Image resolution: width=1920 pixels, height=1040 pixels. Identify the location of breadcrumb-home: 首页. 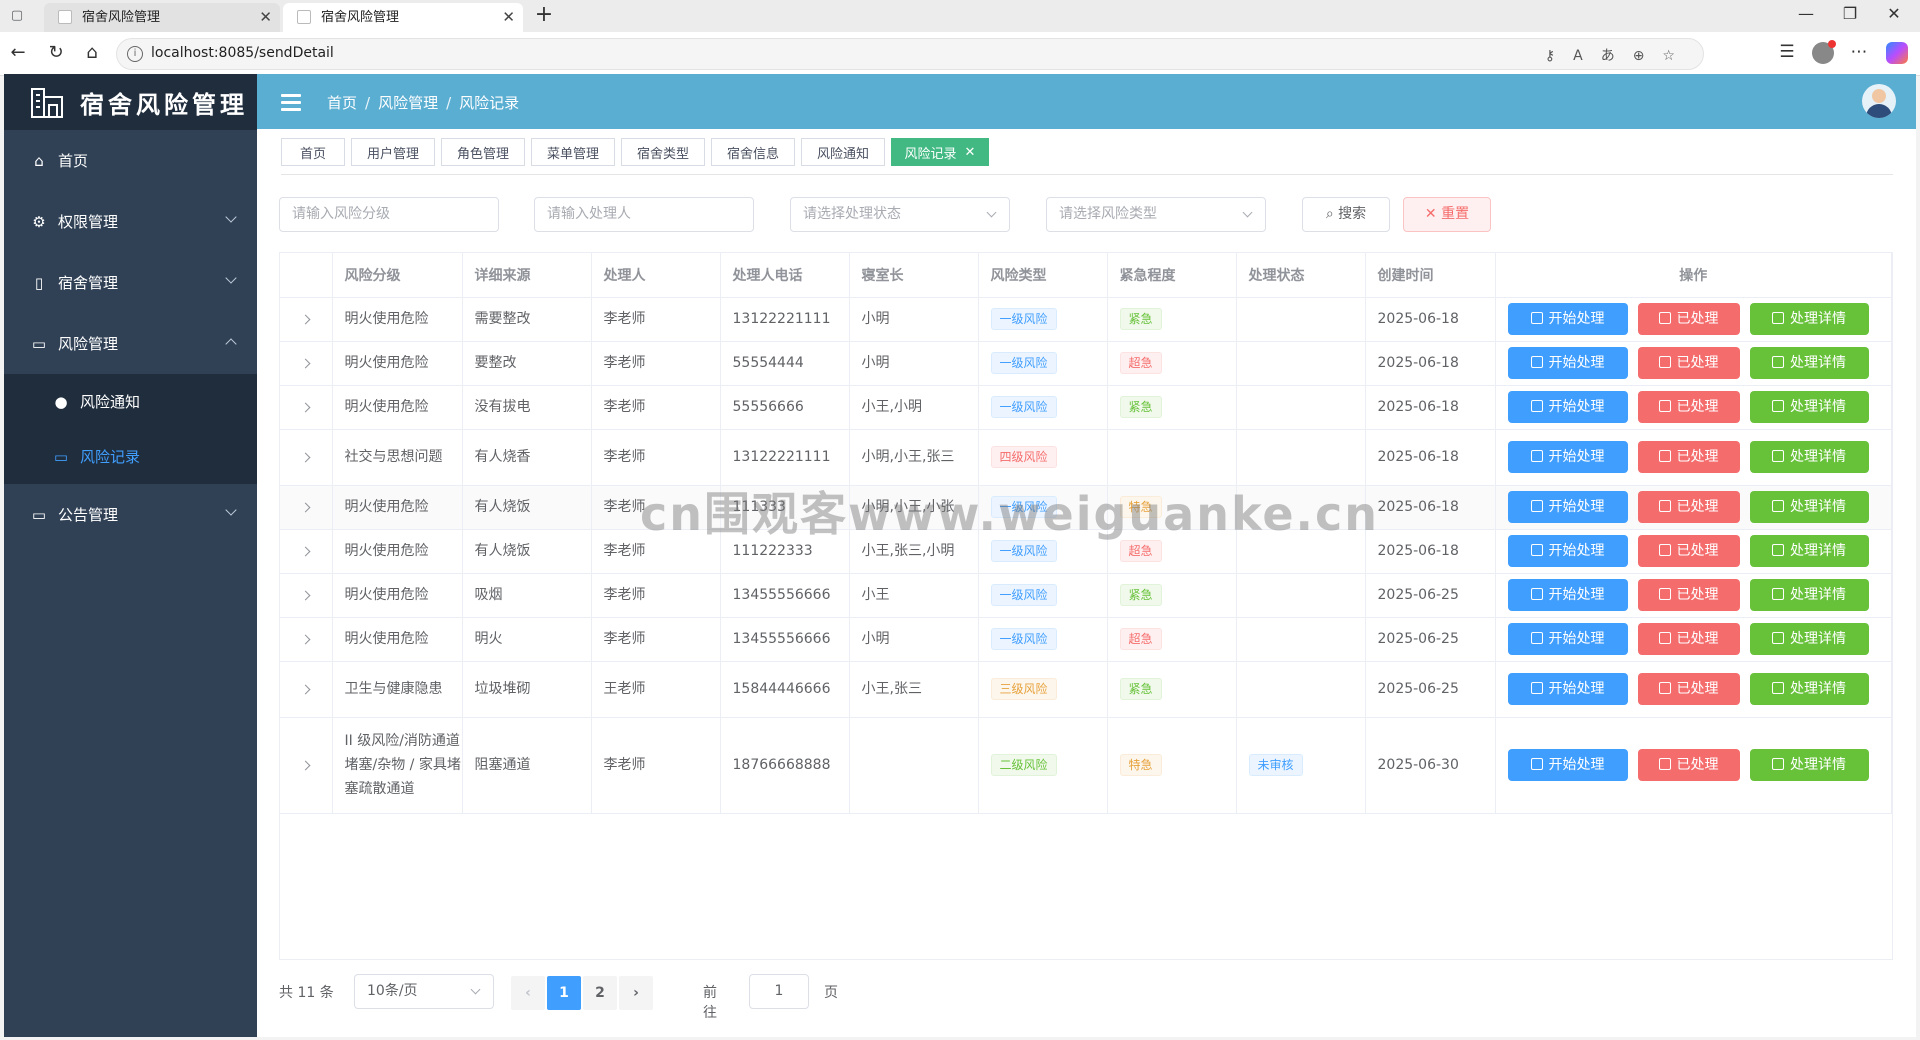
(342, 103).